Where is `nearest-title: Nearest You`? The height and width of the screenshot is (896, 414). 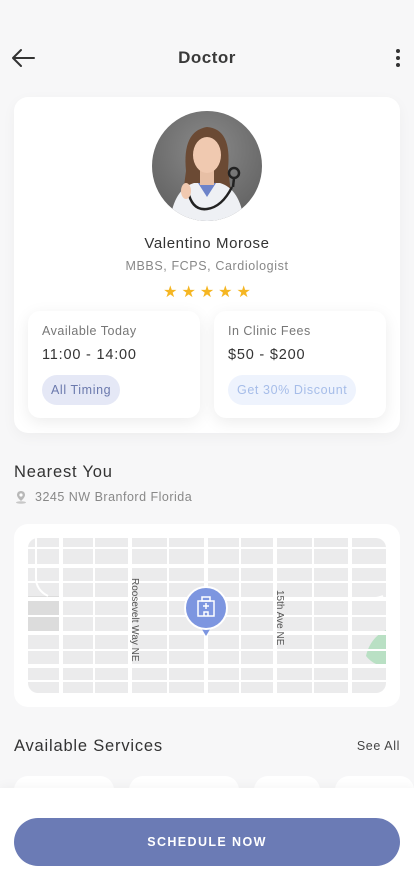 nearest-title: Nearest You is located at coordinates (63, 472).